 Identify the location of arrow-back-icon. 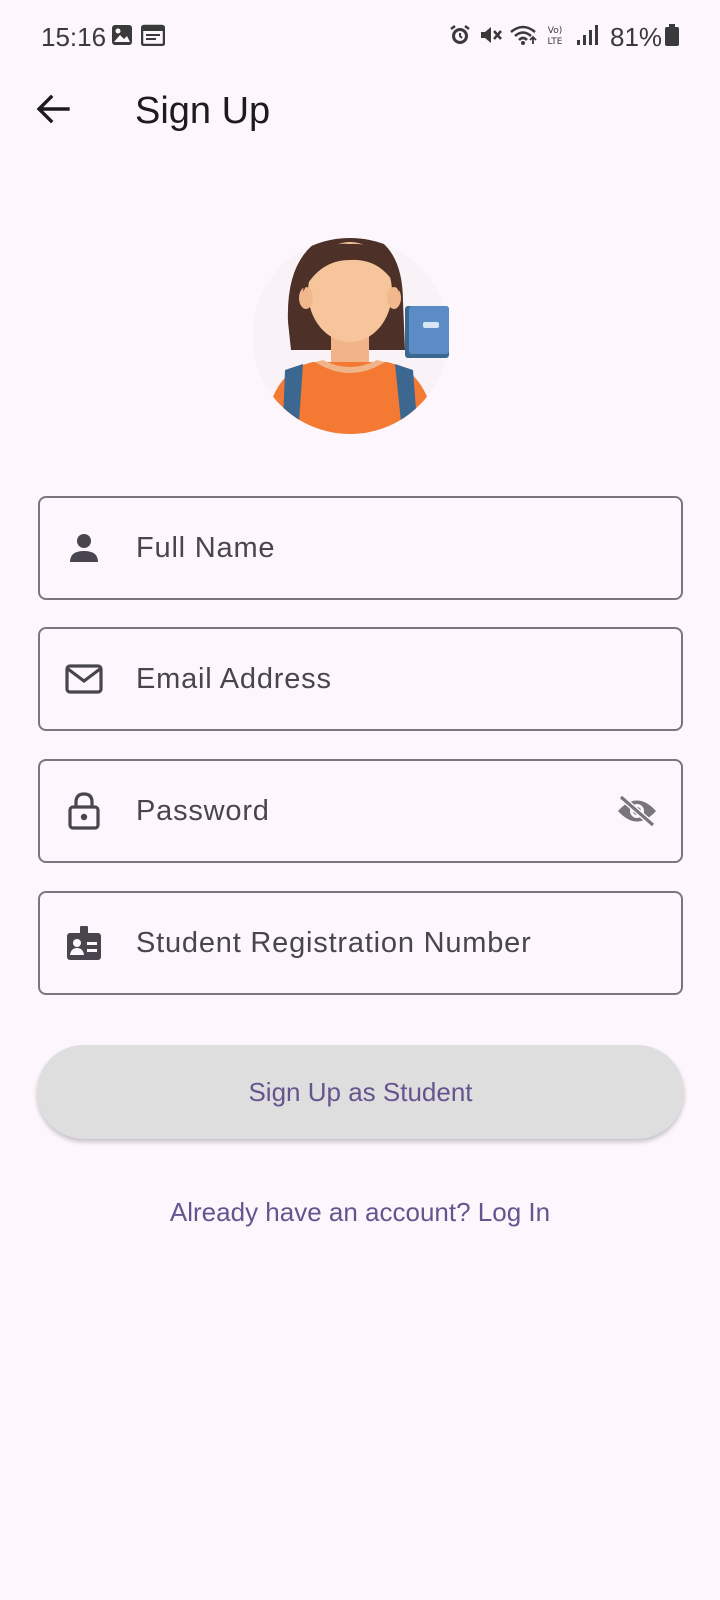
(53, 111).